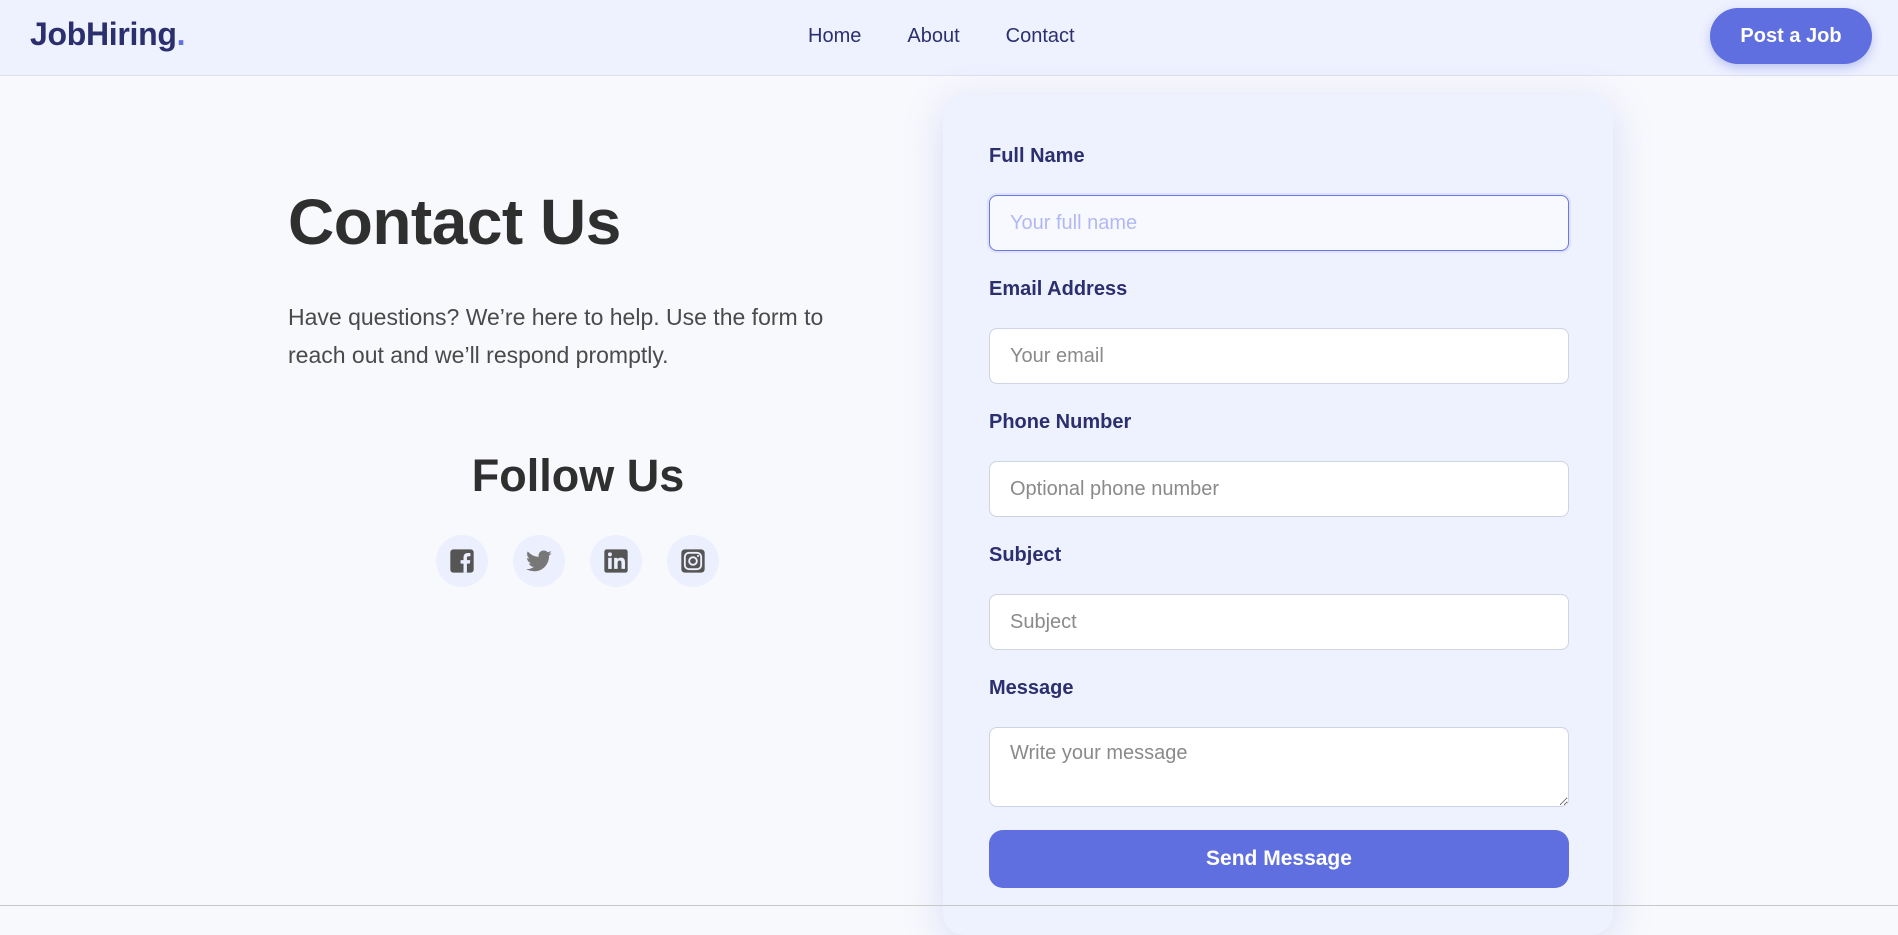  Describe the element at coordinates (1279, 356) in the screenshot. I see `email-input` at that location.